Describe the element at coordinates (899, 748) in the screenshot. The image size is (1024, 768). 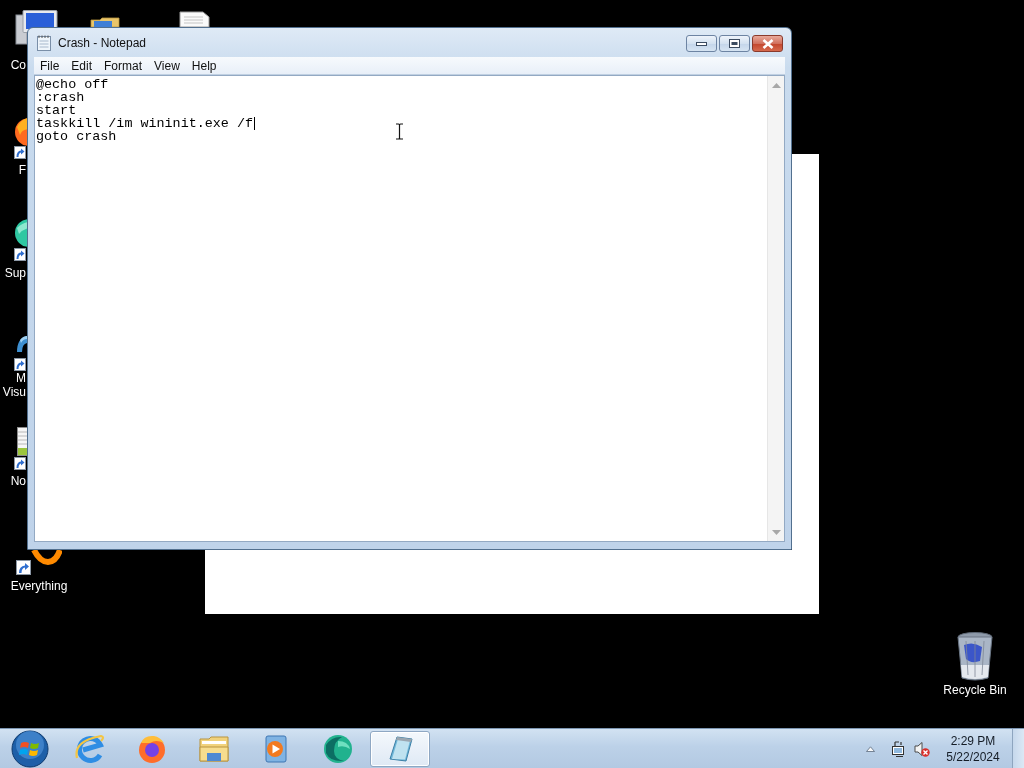
I see `network-icon` at that location.